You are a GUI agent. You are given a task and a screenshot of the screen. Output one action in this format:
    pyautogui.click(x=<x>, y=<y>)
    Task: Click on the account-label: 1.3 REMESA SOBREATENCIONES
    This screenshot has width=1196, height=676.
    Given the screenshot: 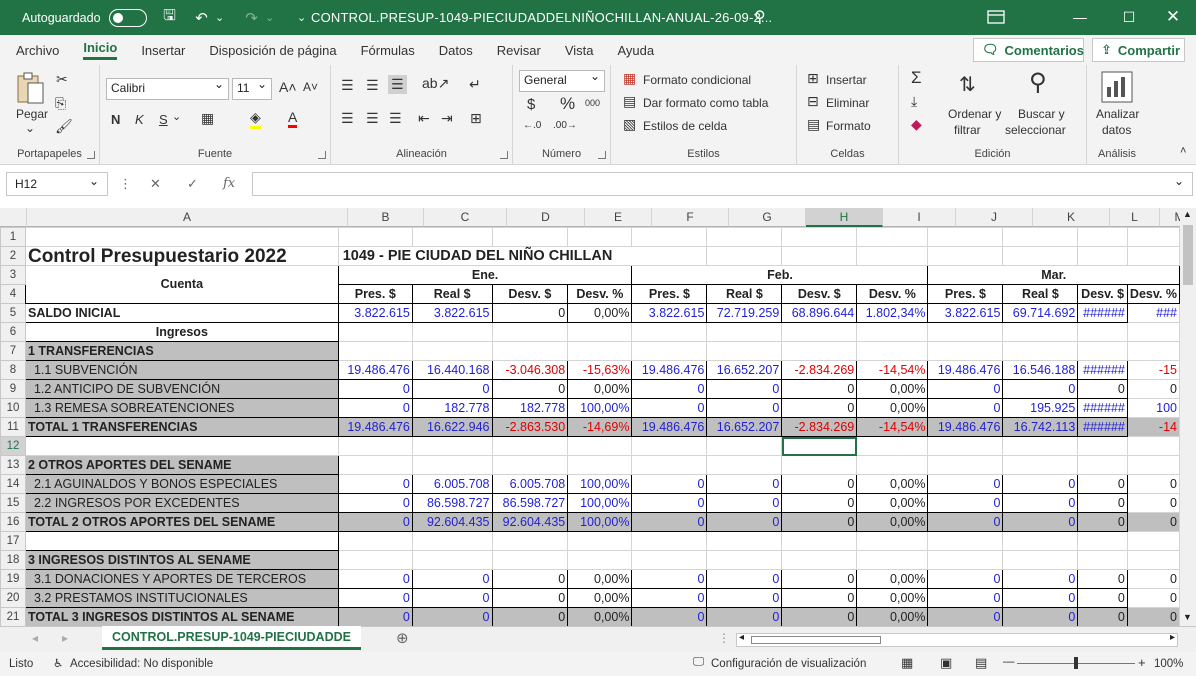 What is the action you would take?
    pyautogui.click(x=181, y=408)
    